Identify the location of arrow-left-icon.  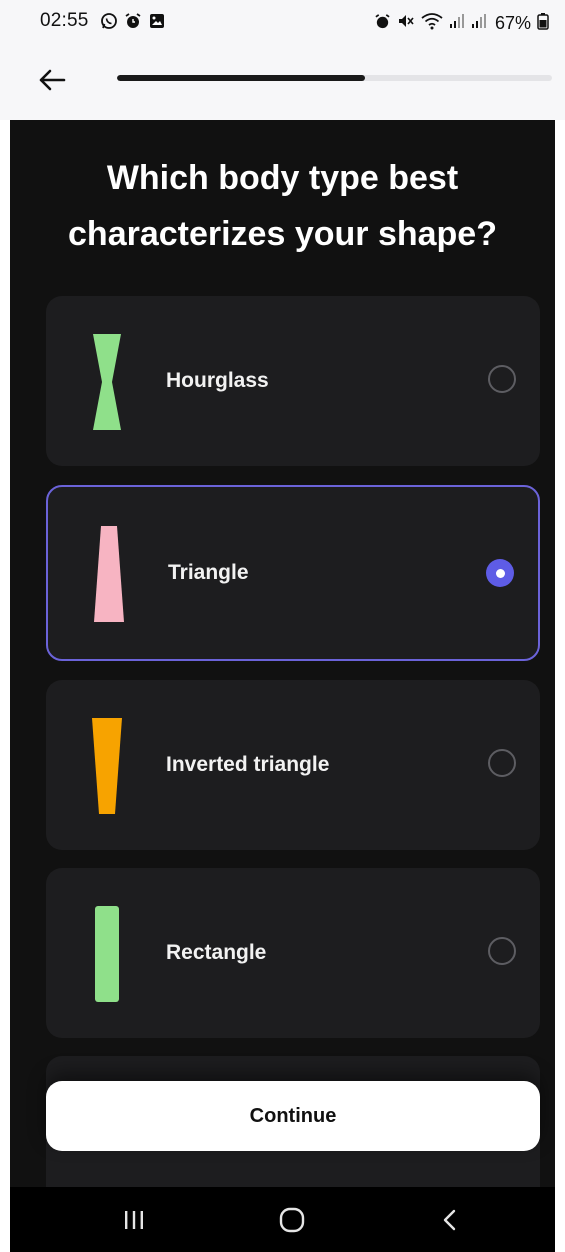
(52, 80).